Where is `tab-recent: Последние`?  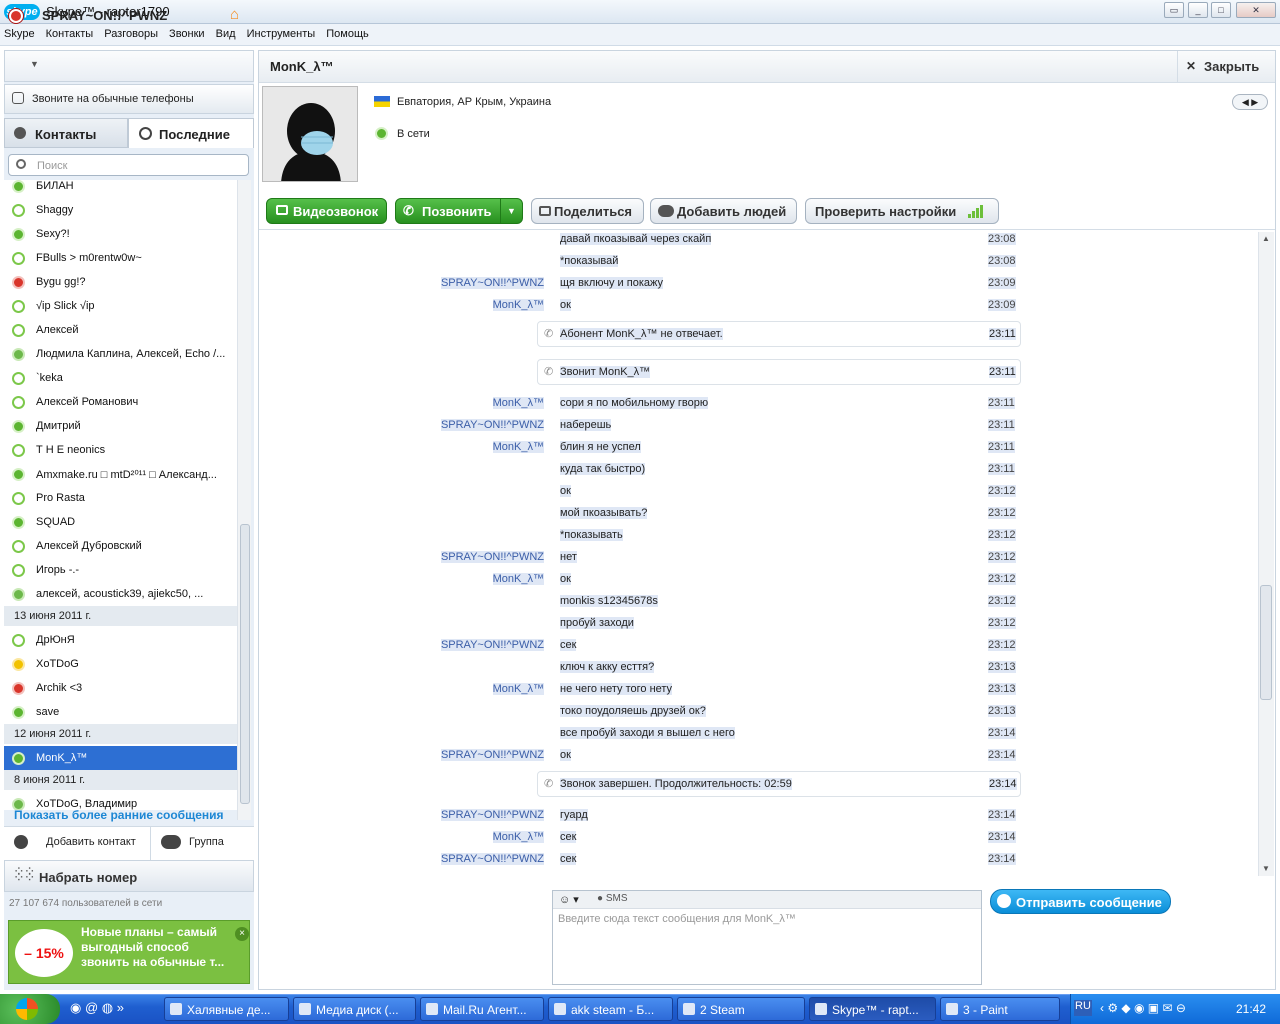 tab-recent: Последние is located at coordinates (191, 133).